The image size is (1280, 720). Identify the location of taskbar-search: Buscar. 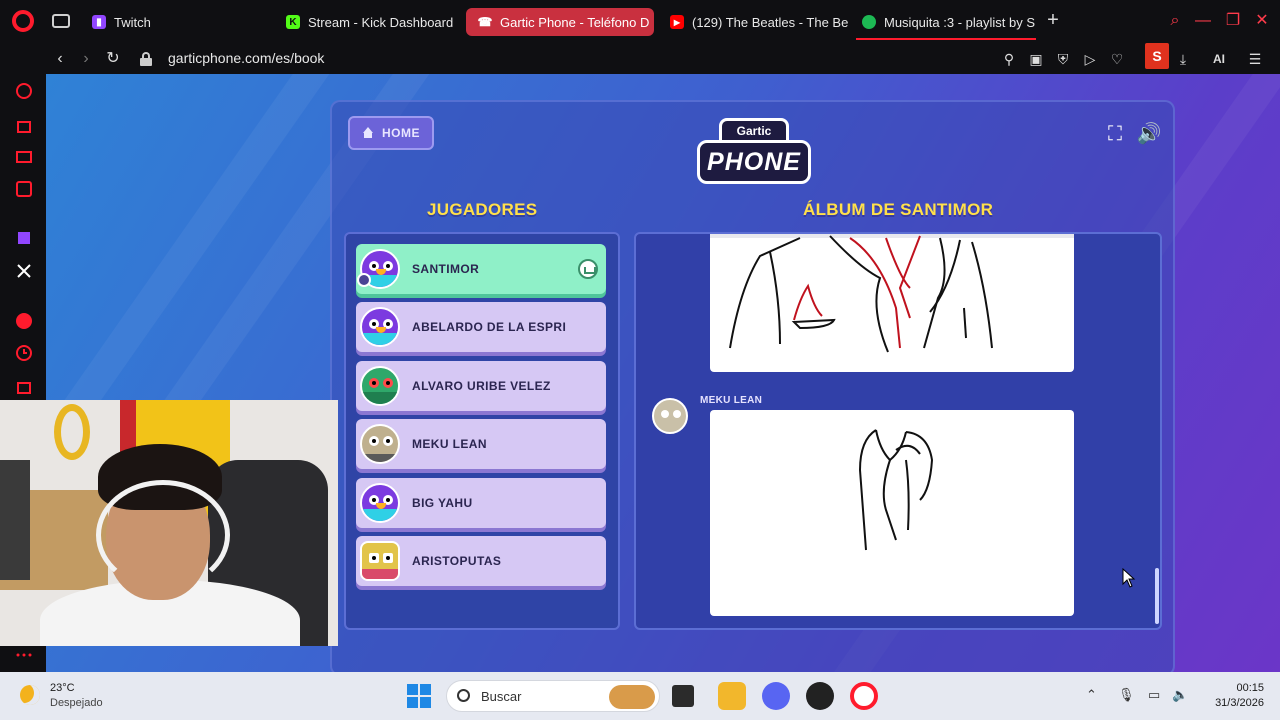
(553, 696).